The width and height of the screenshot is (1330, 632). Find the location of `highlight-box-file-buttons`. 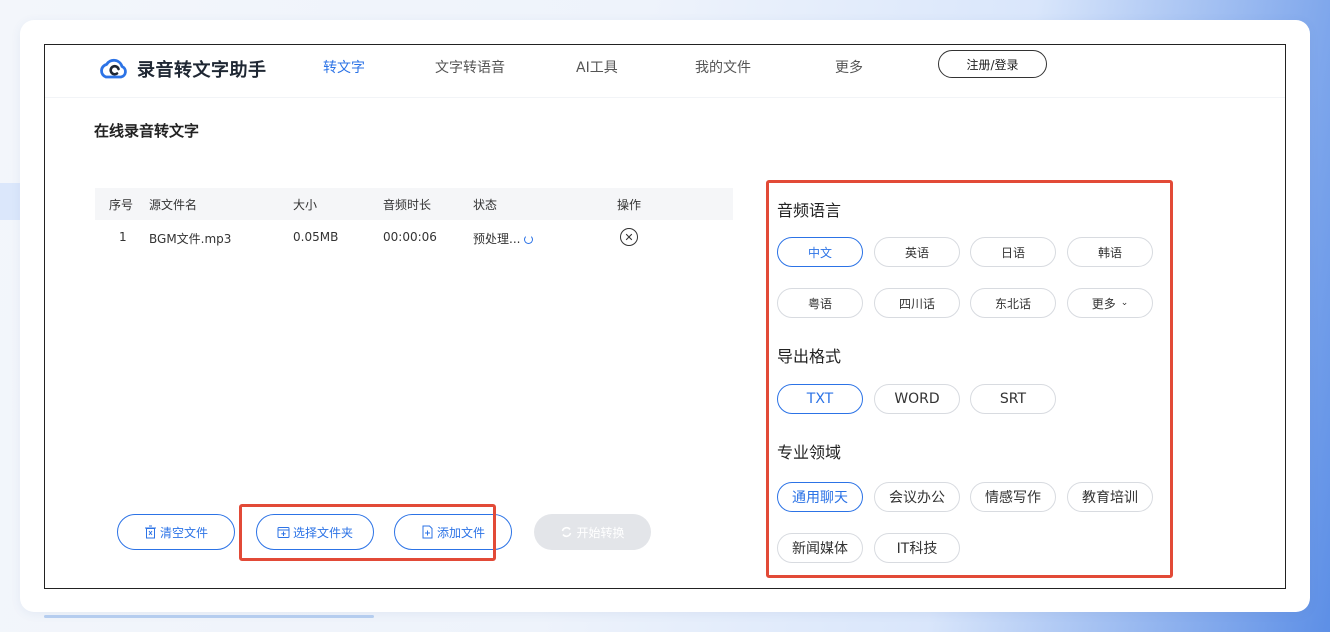

highlight-box-file-buttons is located at coordinates (367, 532).